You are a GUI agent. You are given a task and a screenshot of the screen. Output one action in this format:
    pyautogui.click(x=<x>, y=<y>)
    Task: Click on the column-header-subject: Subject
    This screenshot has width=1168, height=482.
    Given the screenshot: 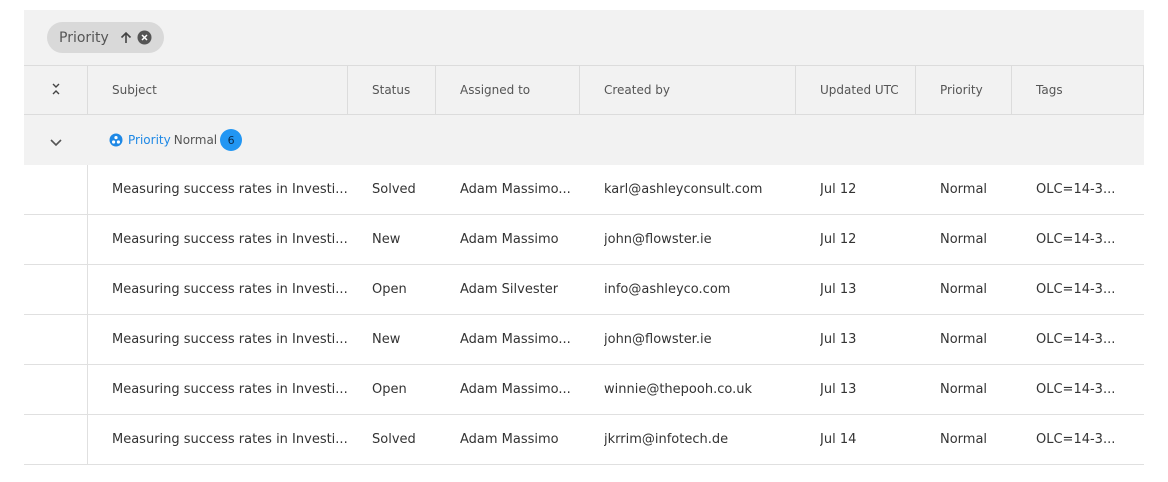 What is the action you would take?
    pyautogui.click(x=218, y=90)
    